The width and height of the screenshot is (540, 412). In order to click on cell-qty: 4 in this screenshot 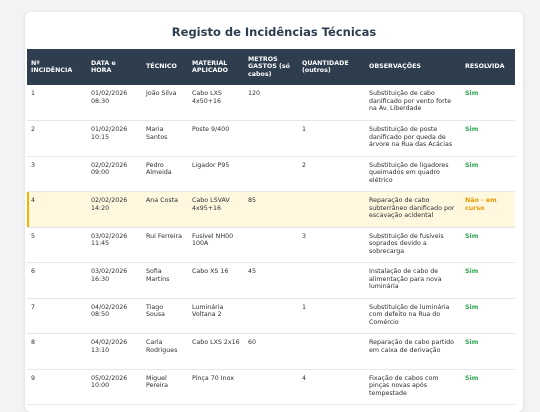, I will do `click(331, 387)`.